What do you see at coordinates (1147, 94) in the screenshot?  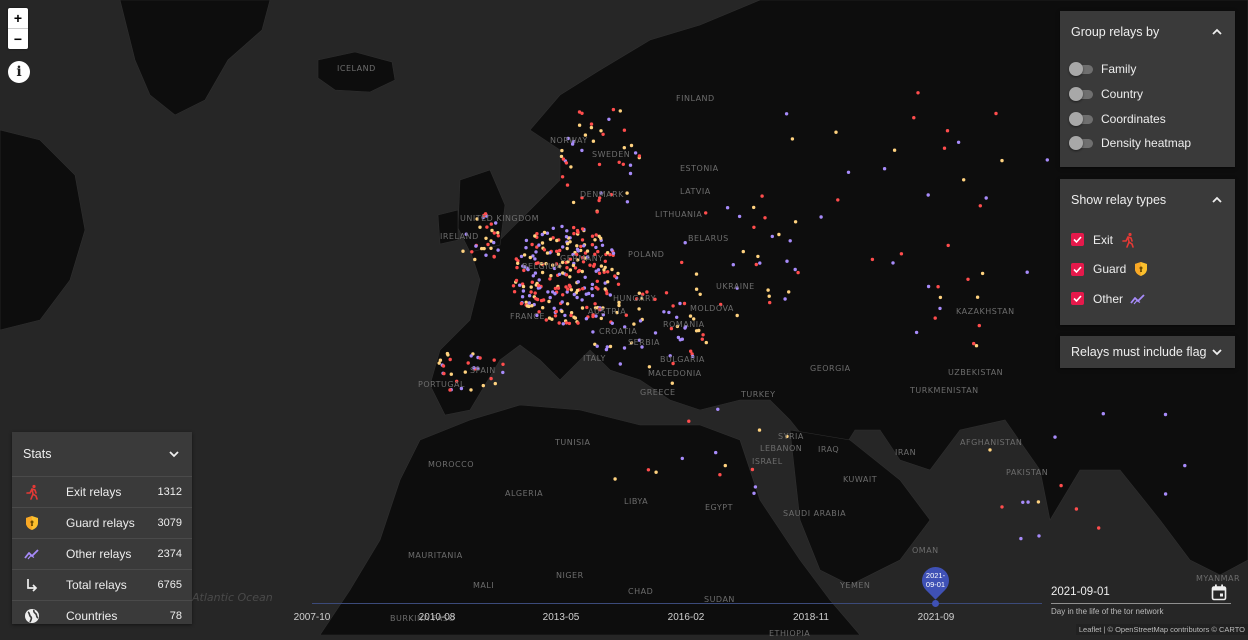 I see `toggle-country: Country` at bounding box center [1147, 94].